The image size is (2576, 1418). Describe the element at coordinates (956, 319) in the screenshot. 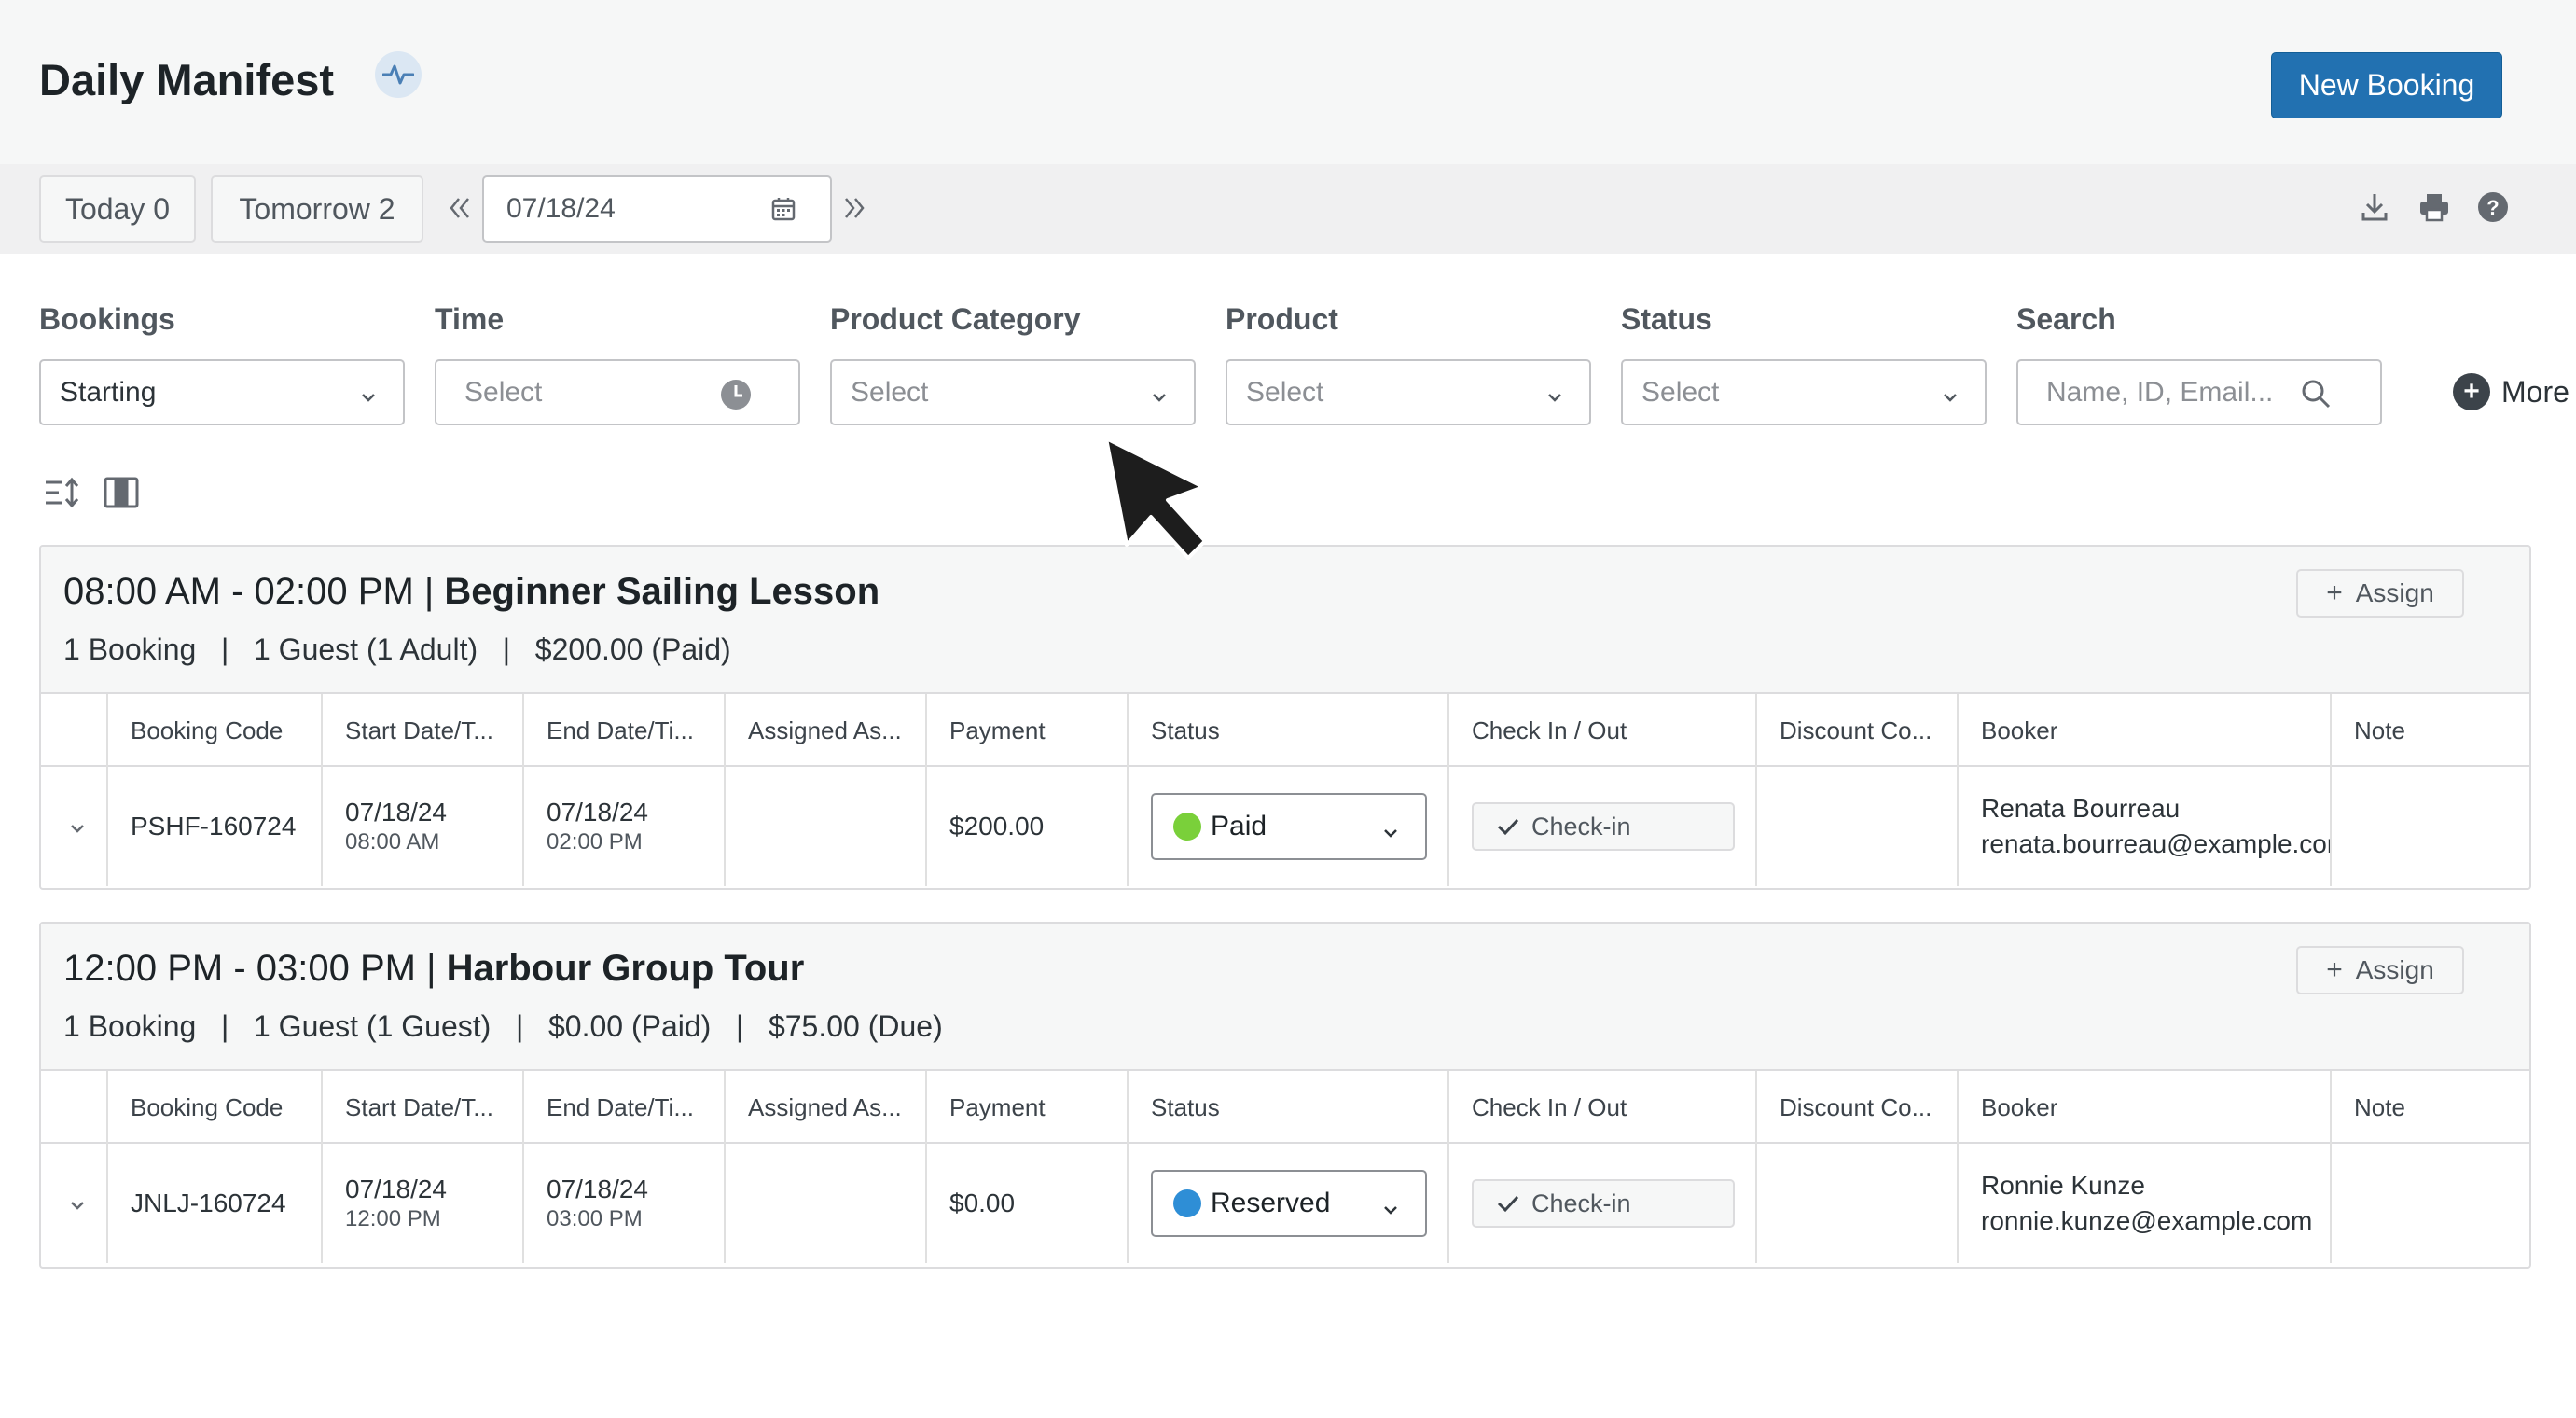

I see `product-category-filter-label: Product Category` at that location.